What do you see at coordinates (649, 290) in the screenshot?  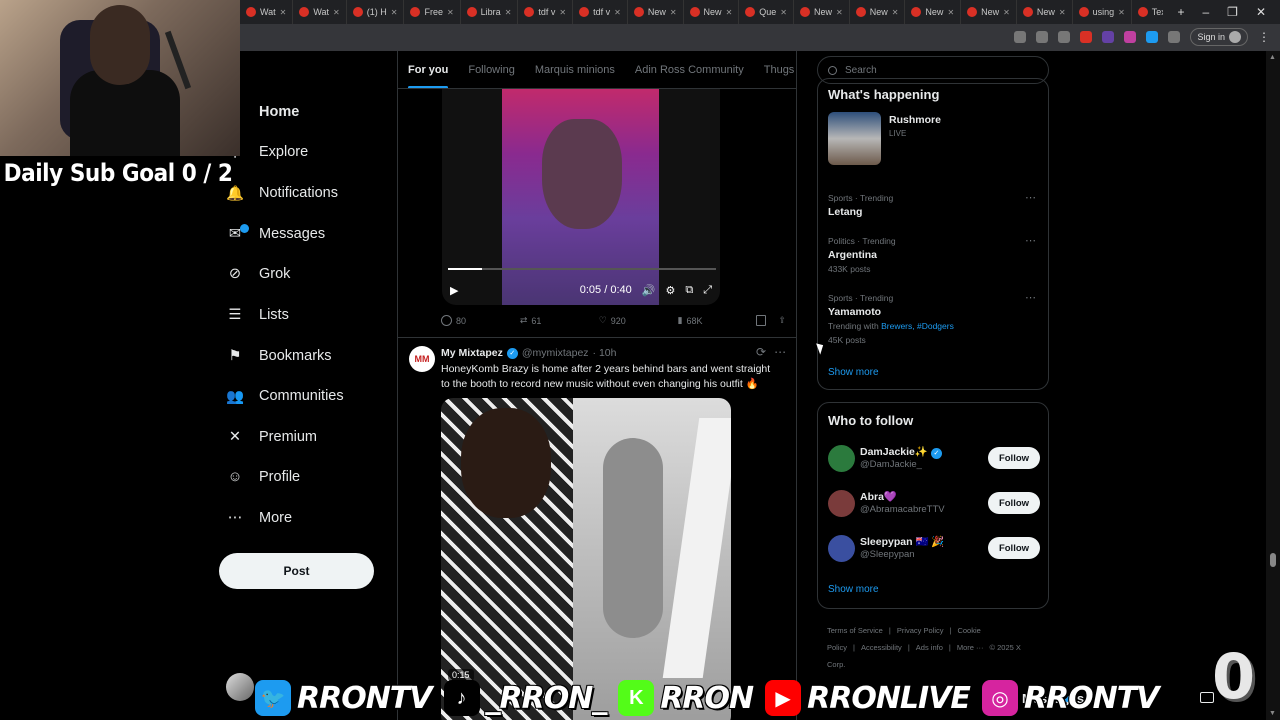 I see `volume-icon: 🔊` at bounding box center [649, 290].